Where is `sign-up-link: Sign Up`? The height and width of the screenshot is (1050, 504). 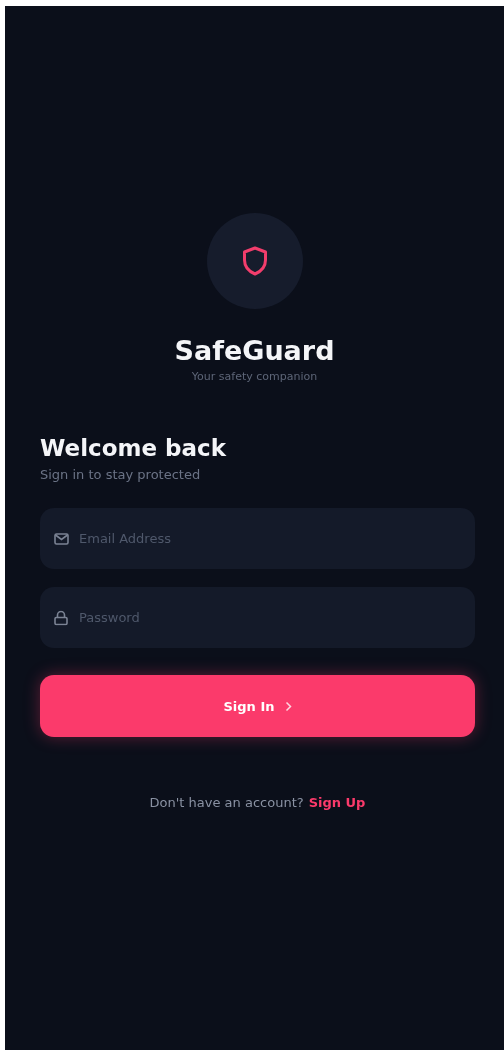 sign-up-link: Sign Up is located at coordinates (337, 802).